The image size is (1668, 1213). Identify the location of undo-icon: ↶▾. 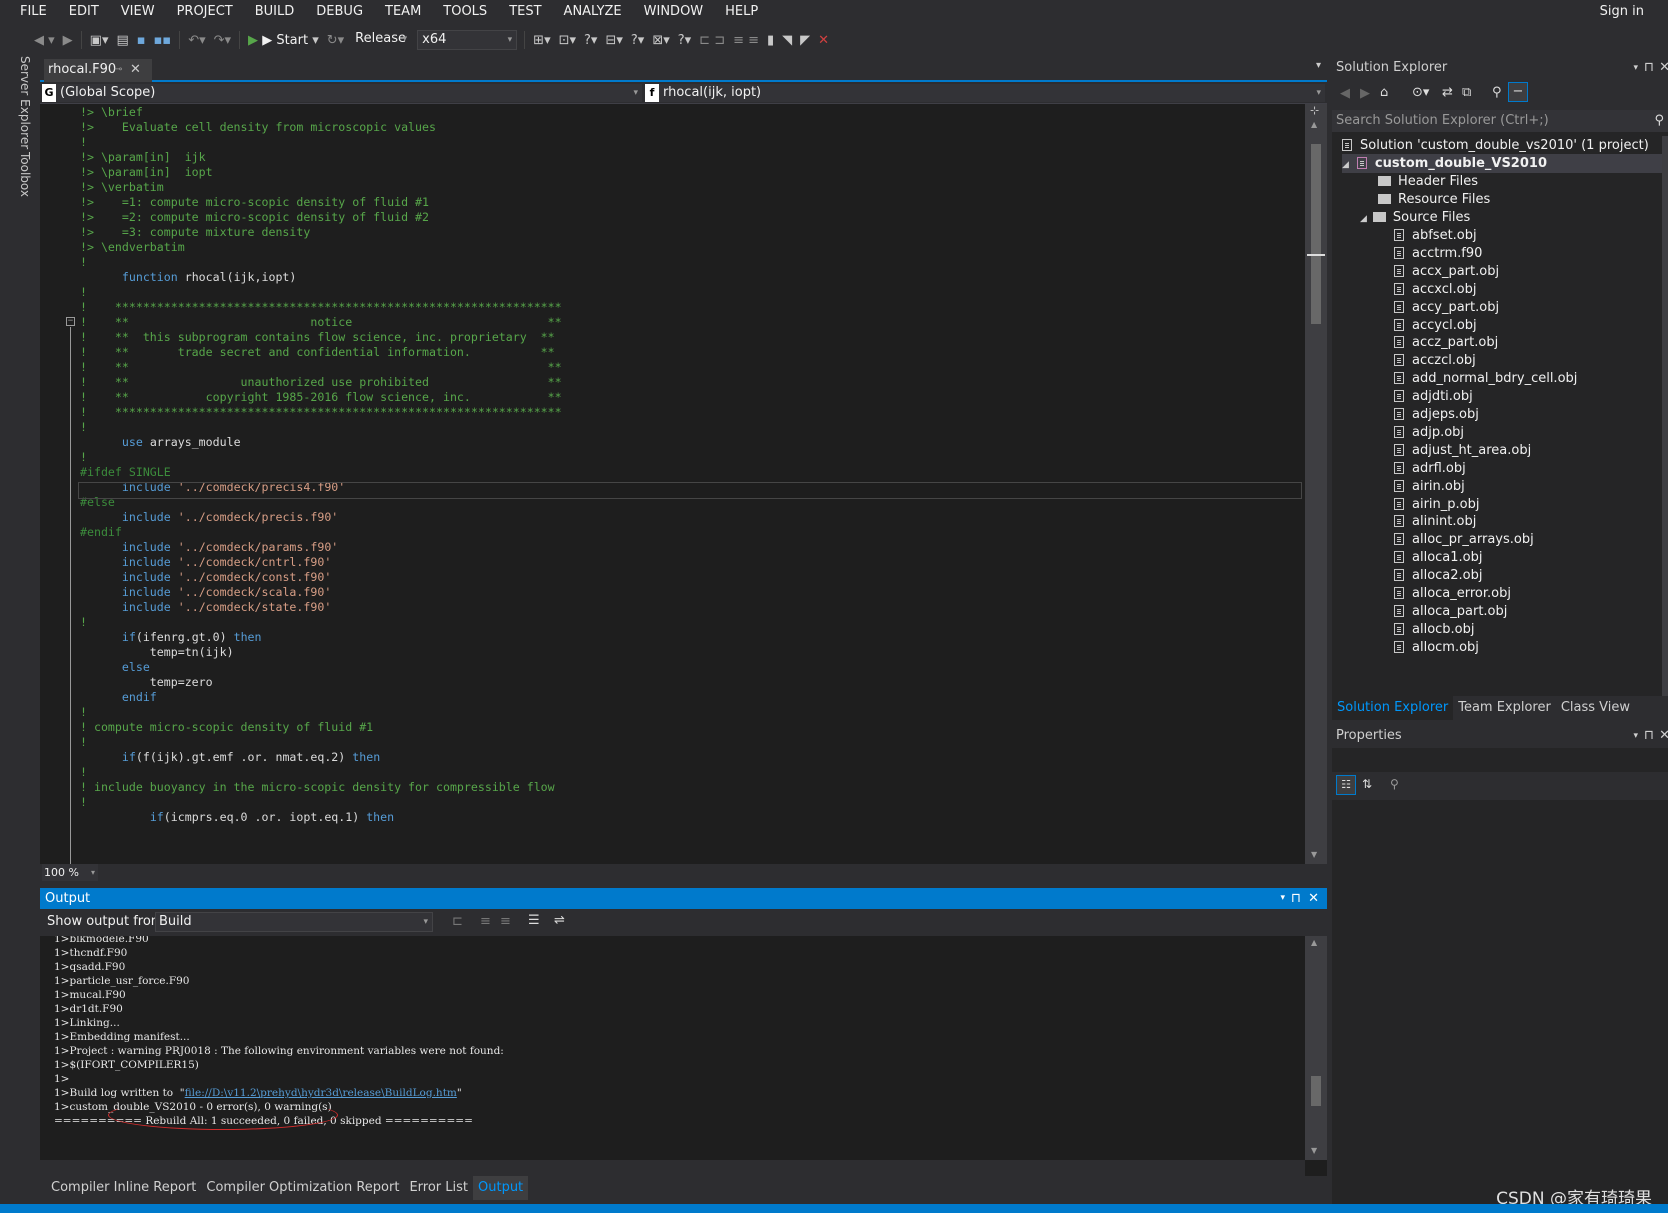
(196, 40).